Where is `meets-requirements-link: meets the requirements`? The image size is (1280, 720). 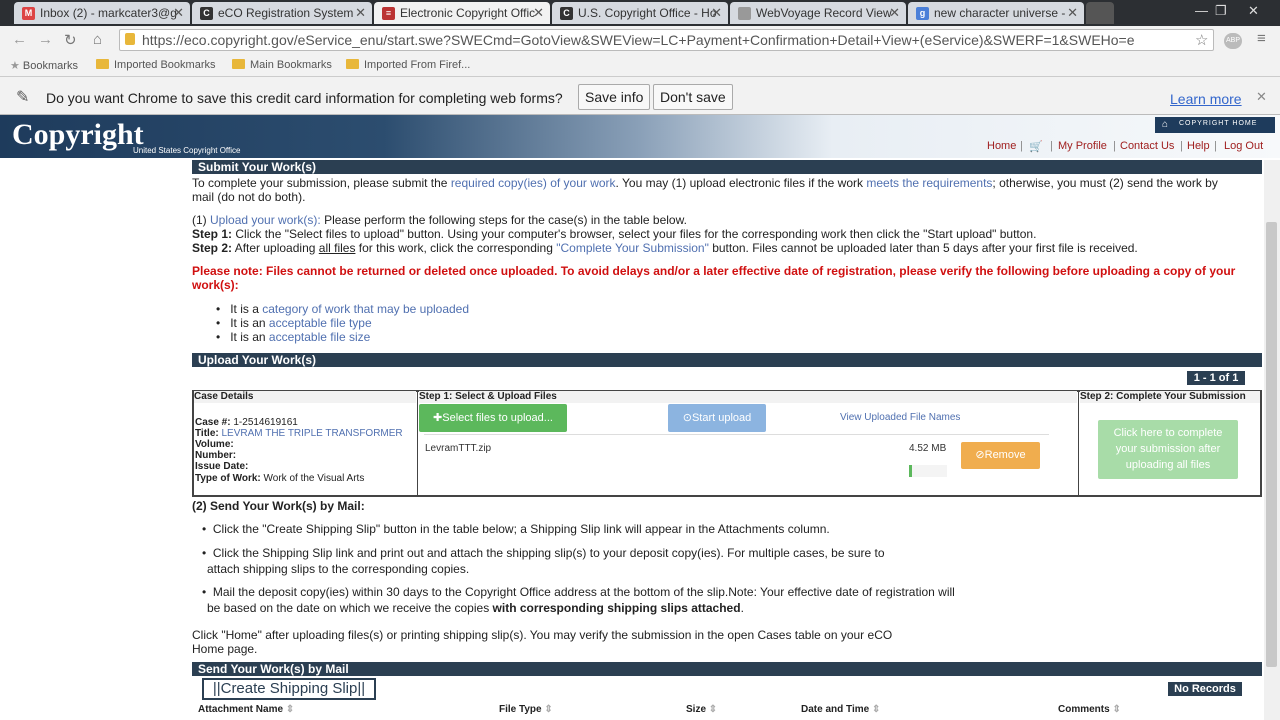 meets-requirements-link: meets the requirements is located at coordinates (929, 183).